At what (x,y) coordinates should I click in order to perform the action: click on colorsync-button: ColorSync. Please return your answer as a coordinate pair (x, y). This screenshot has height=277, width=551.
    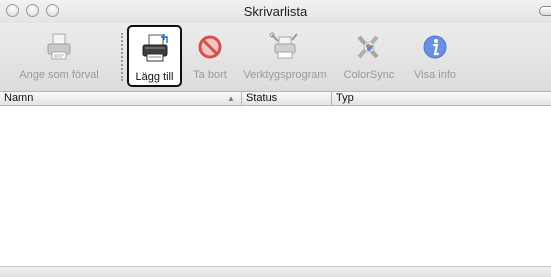
    Looking at the image, I should click on (369, 56).